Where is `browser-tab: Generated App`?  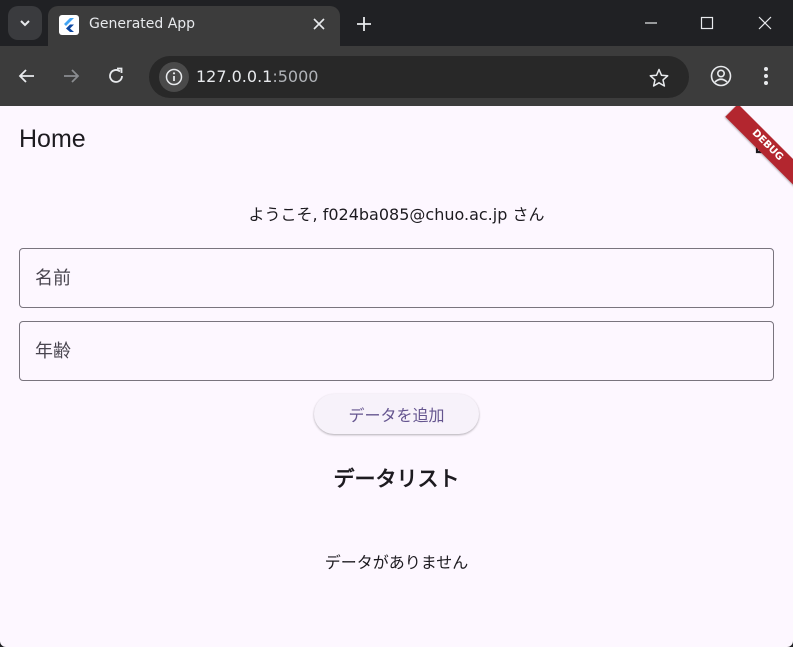
browser-tab: Generated App is located at coordinates (194, 26).